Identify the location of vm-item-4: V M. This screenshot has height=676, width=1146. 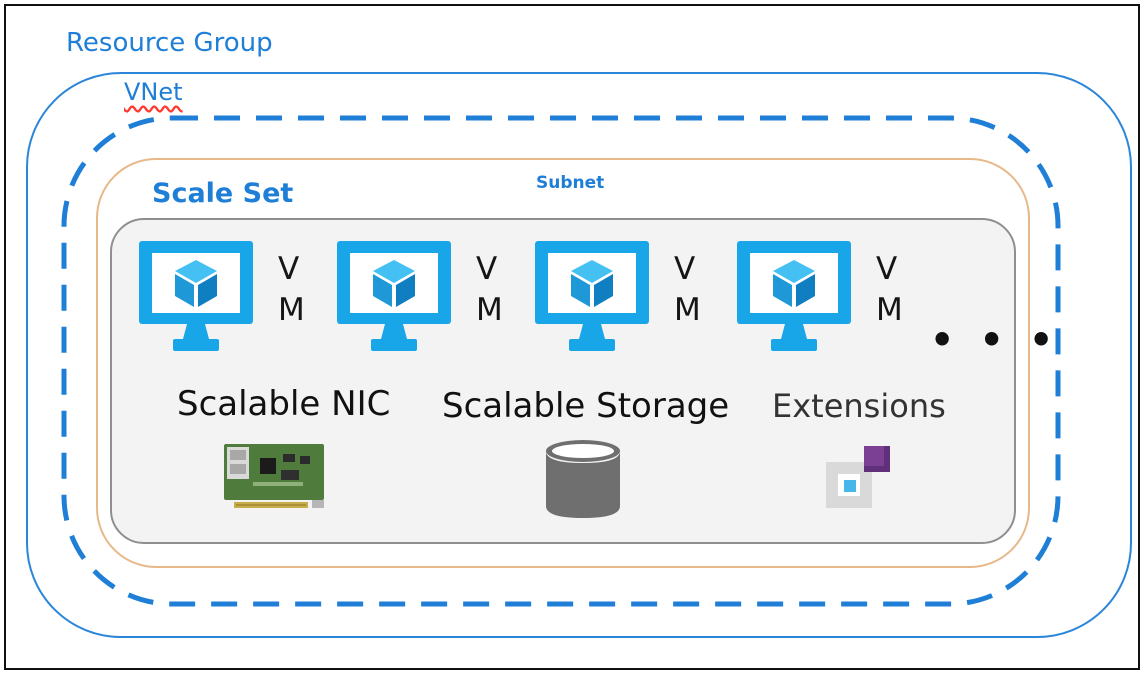
(829, 303).